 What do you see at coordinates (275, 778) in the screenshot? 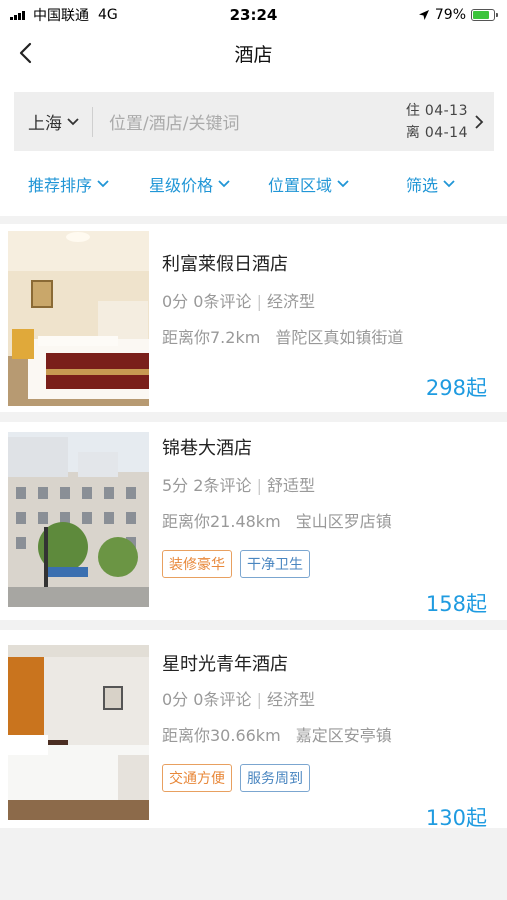
I see `hotel-tag: 服务周到` at bounding box center [275, 778].